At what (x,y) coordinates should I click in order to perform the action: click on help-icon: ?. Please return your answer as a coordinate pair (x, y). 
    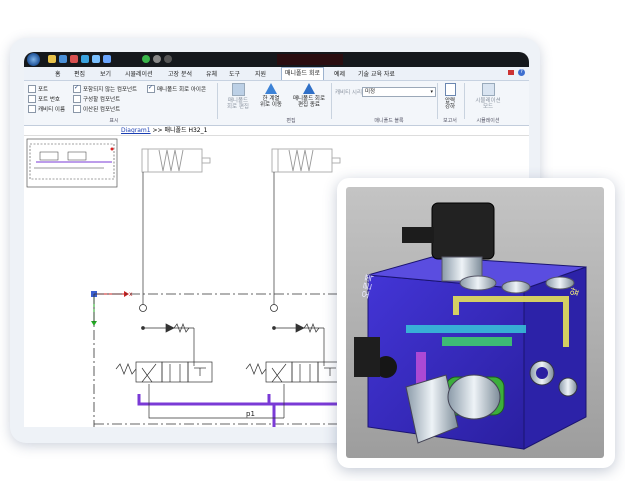
    Looking at the image, I should click on (521, 72).